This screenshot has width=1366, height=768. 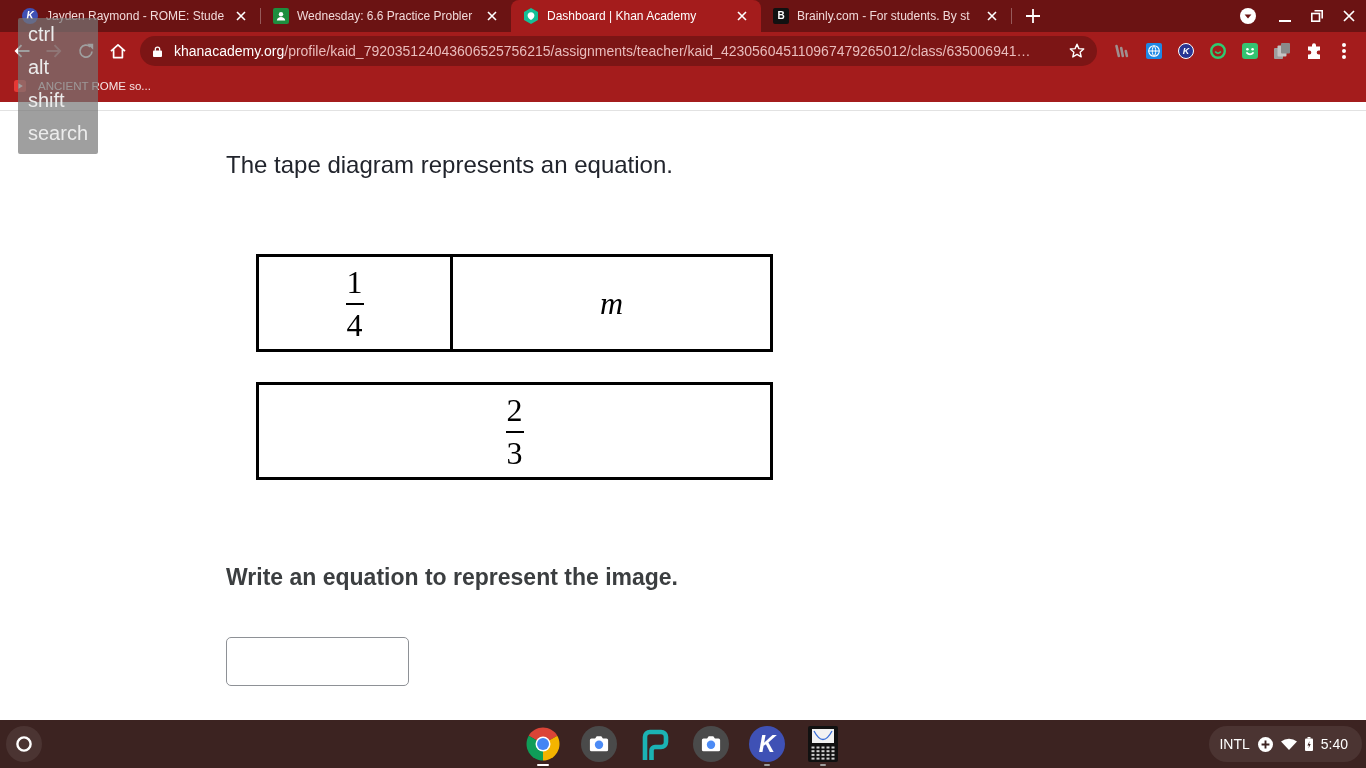 I want to click on calculator-icon, so click(x=823, y=744).